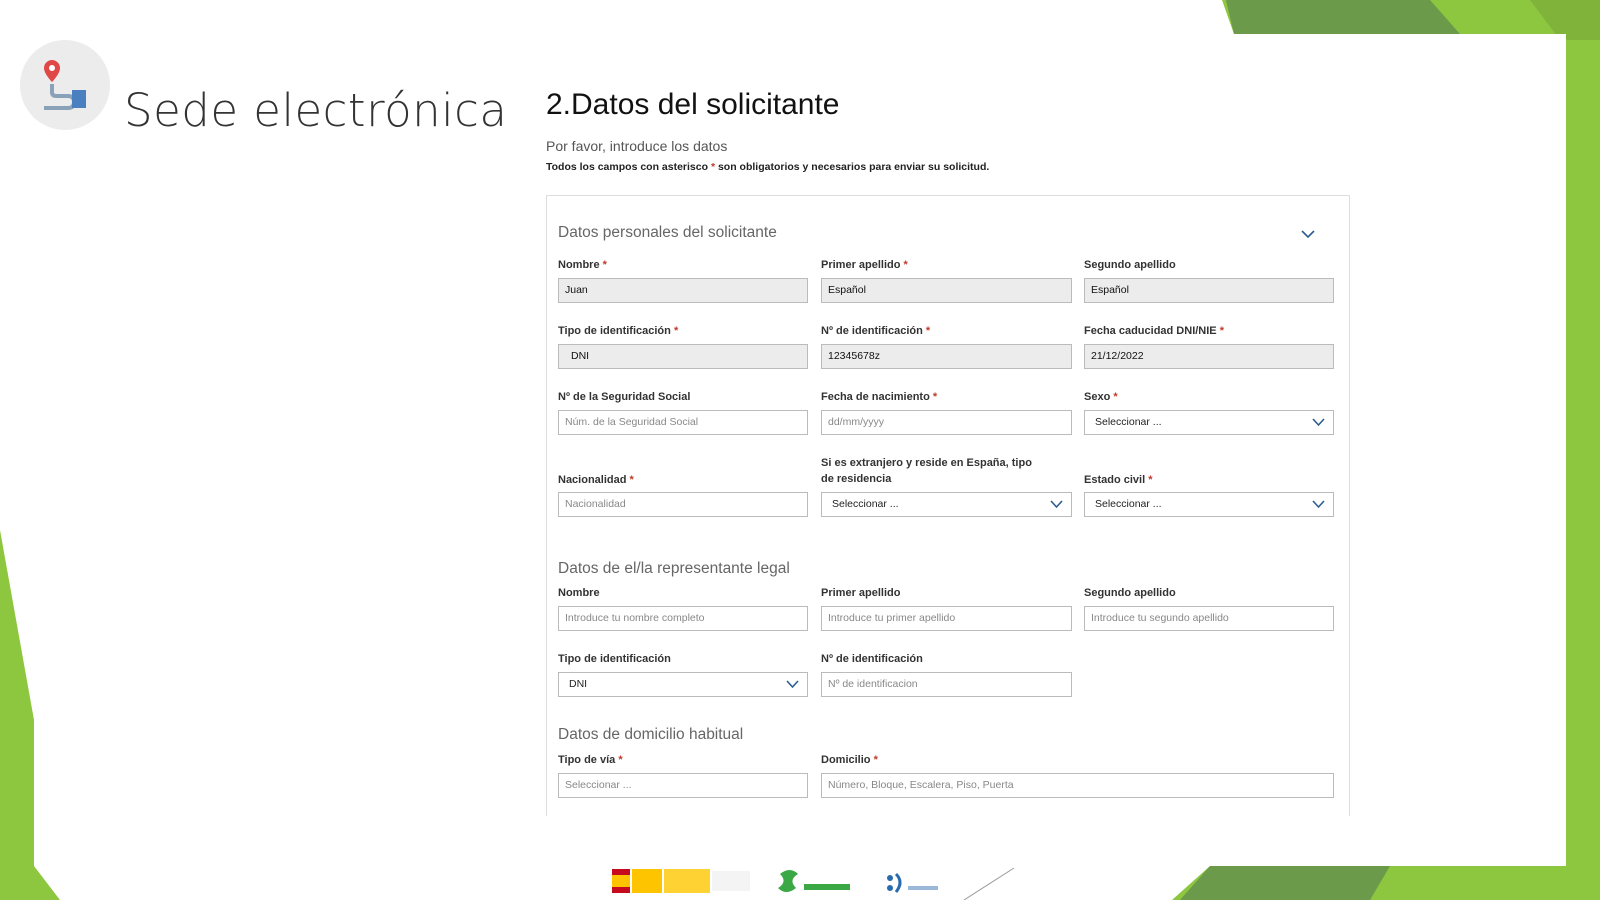 This screenshot has width=1600, height=900. I want to click on section-title-personal: Datos personales del solicitante, so click(667, 232).